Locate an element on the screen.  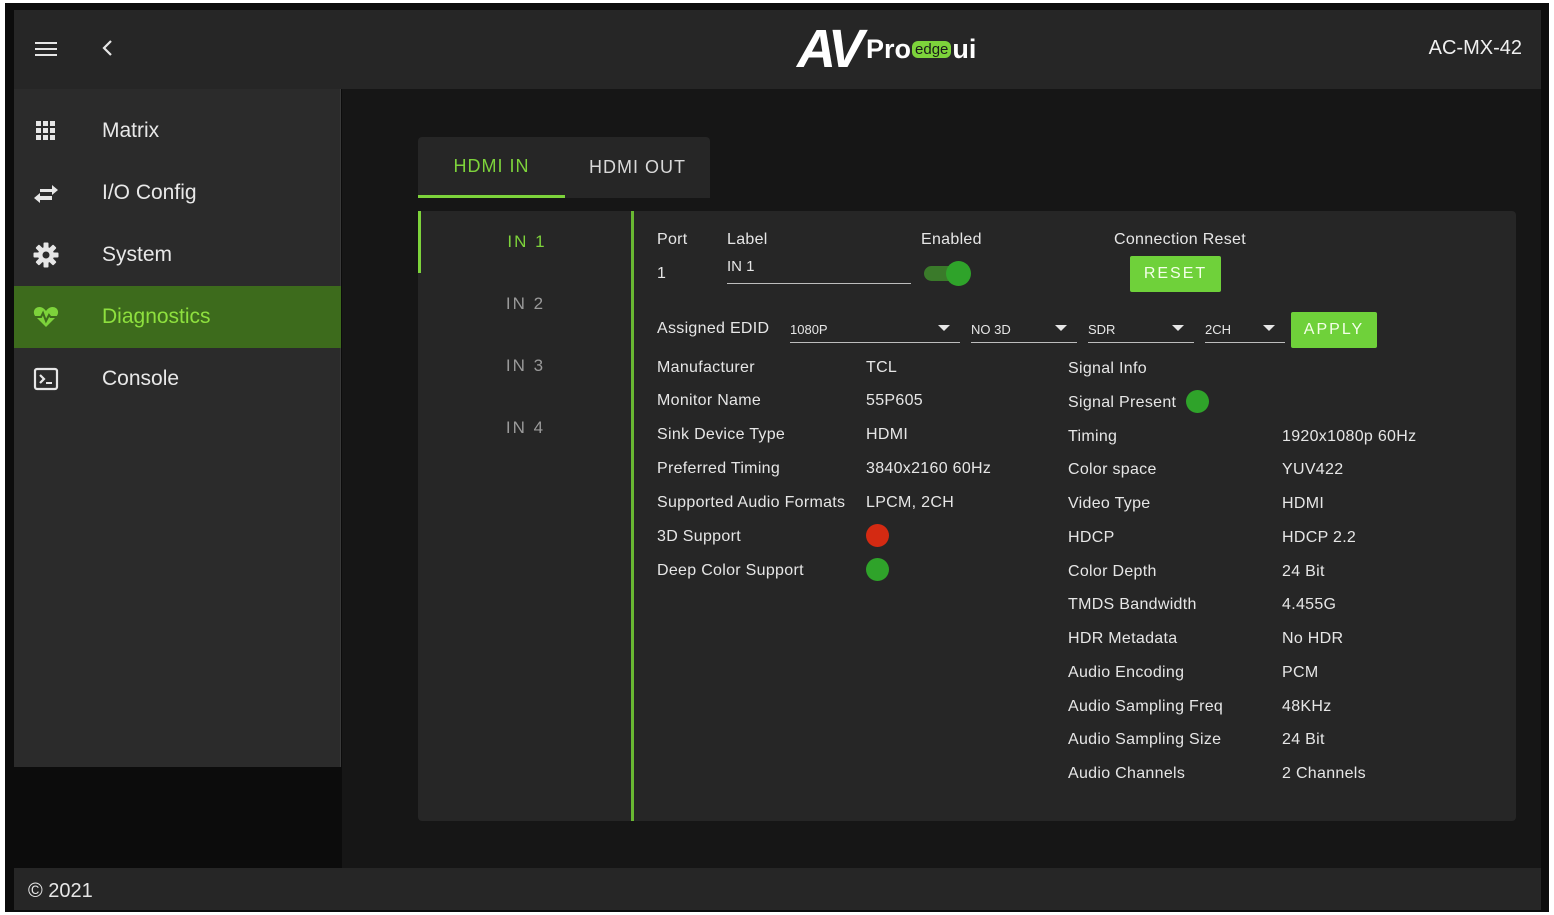
connection-reset-heading: Connection Reset is located at coordinates (1180, 239).